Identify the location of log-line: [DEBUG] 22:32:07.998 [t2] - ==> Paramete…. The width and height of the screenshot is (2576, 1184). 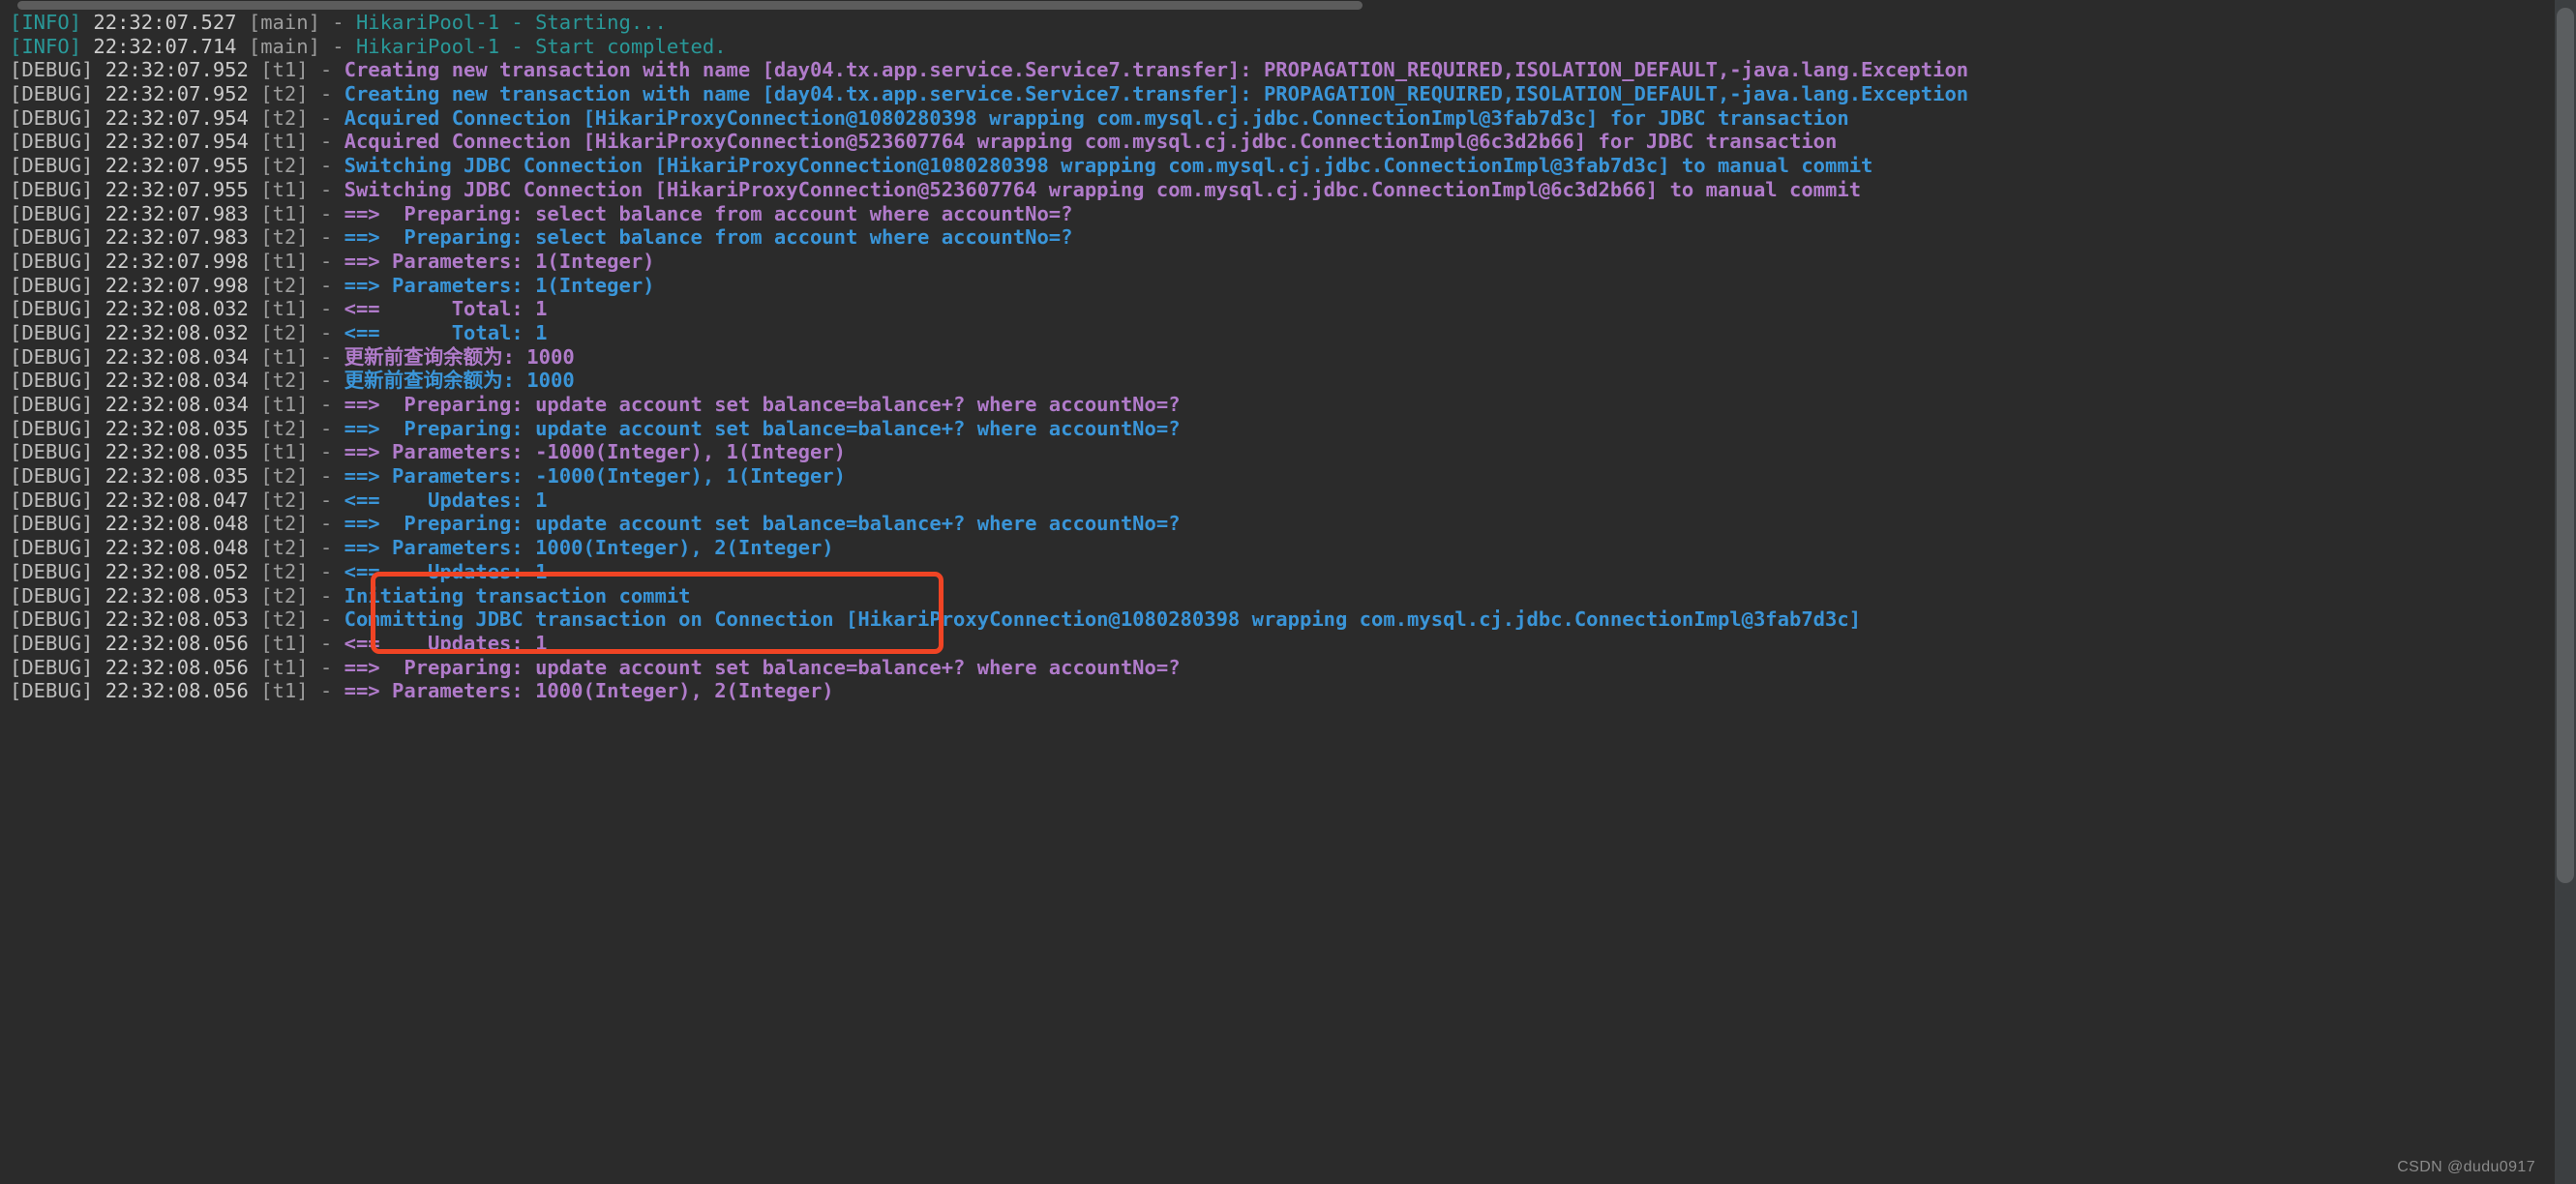
(1277, 286).